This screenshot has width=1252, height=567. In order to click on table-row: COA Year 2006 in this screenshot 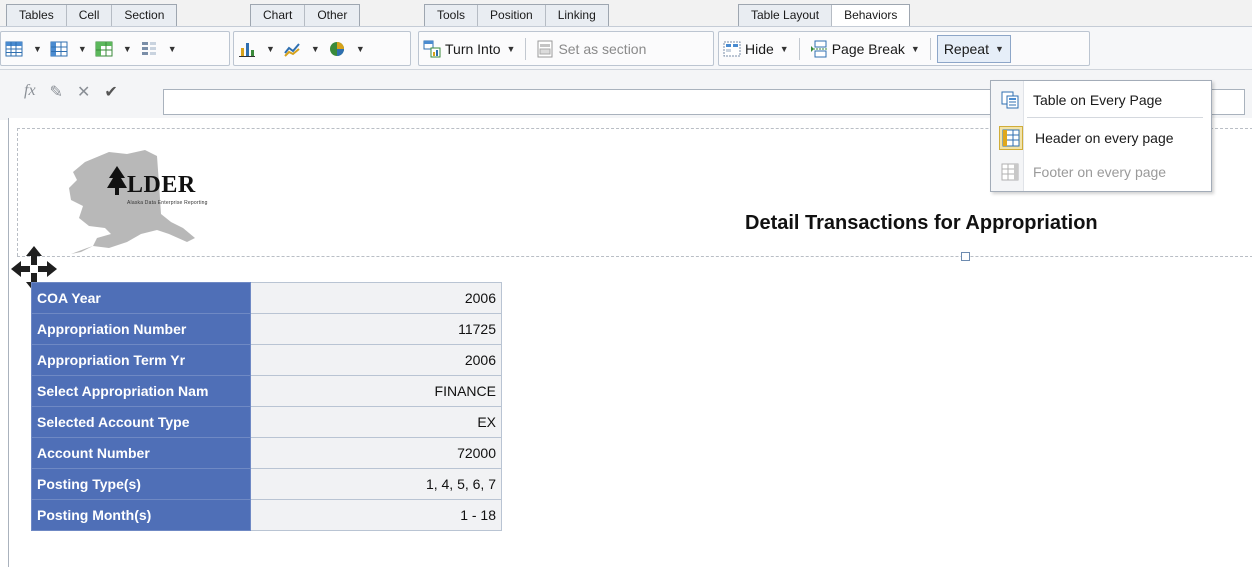, I will do `click(266, 298)`.